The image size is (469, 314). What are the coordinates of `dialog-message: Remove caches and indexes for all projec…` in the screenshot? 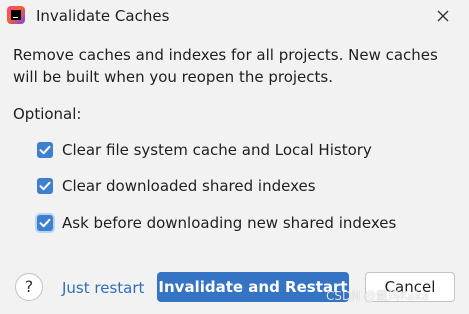 It's located at (225, 66).